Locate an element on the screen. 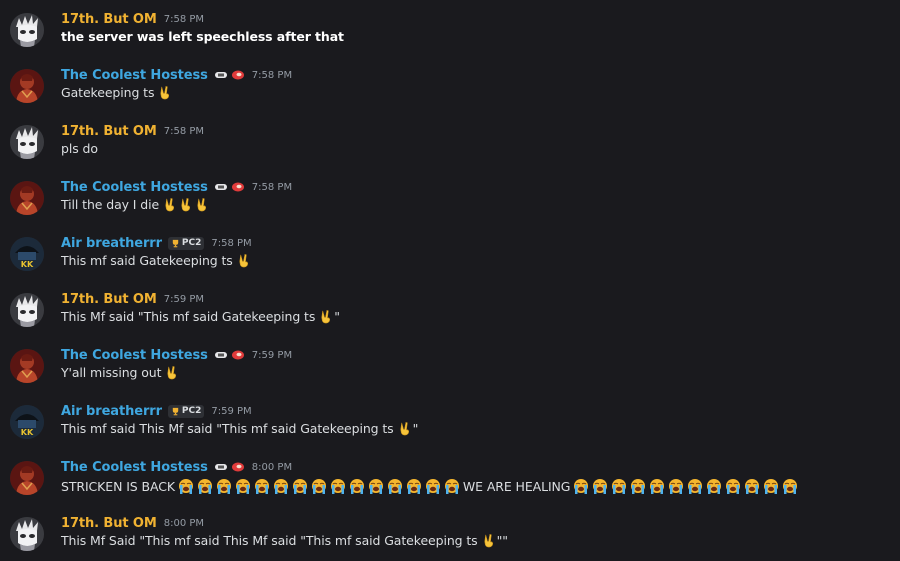 This screenshot has width=900, height=561. message-text: Y'all missing out is located at coordinates (120, 372).